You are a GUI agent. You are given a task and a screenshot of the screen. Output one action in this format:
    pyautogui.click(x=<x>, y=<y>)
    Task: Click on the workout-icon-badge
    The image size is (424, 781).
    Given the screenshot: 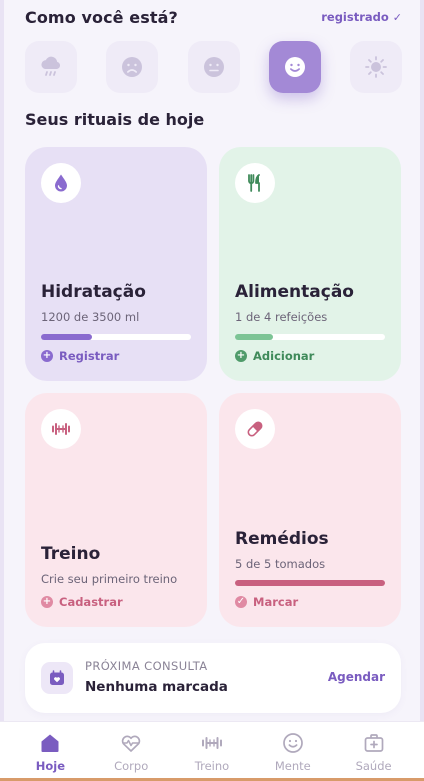 What is the action you would take?
    pyautogui.click(x=61, y=429)
    